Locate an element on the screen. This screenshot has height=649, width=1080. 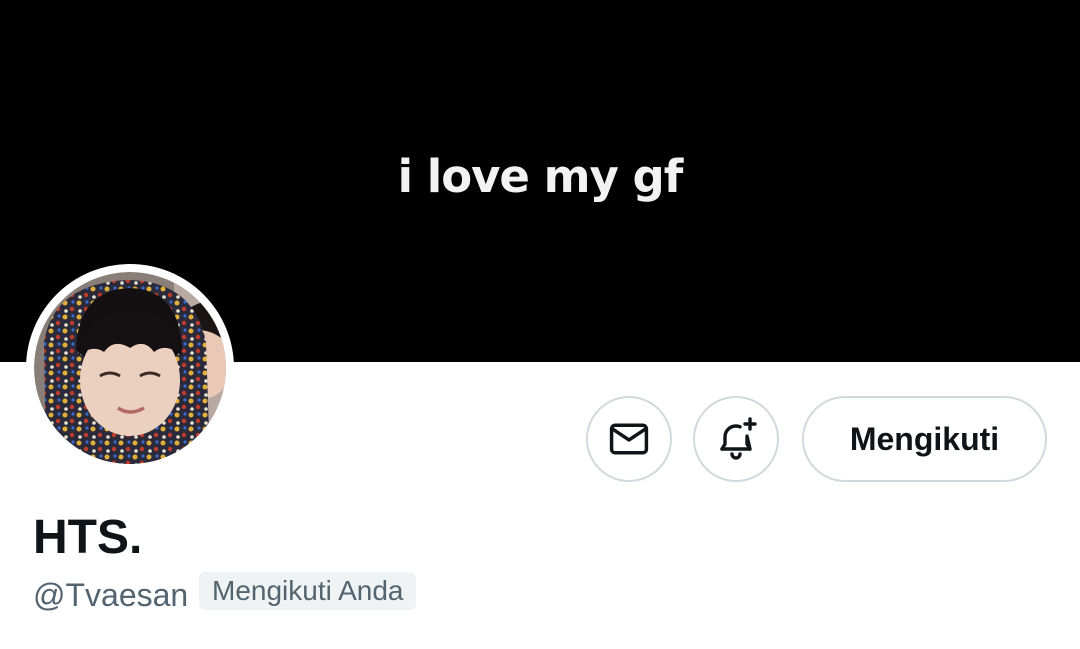
bell-plus-icon is located at coordinates (738, 438).